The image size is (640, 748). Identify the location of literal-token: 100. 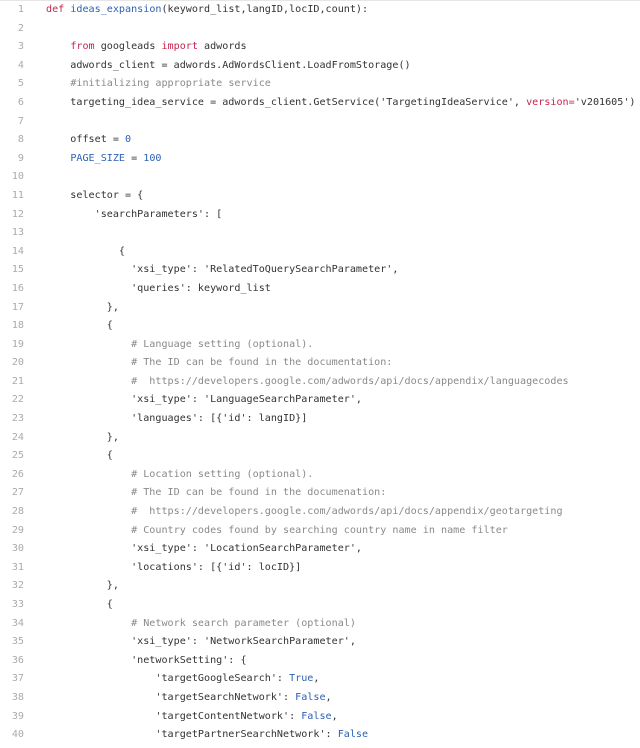
(152, 158).